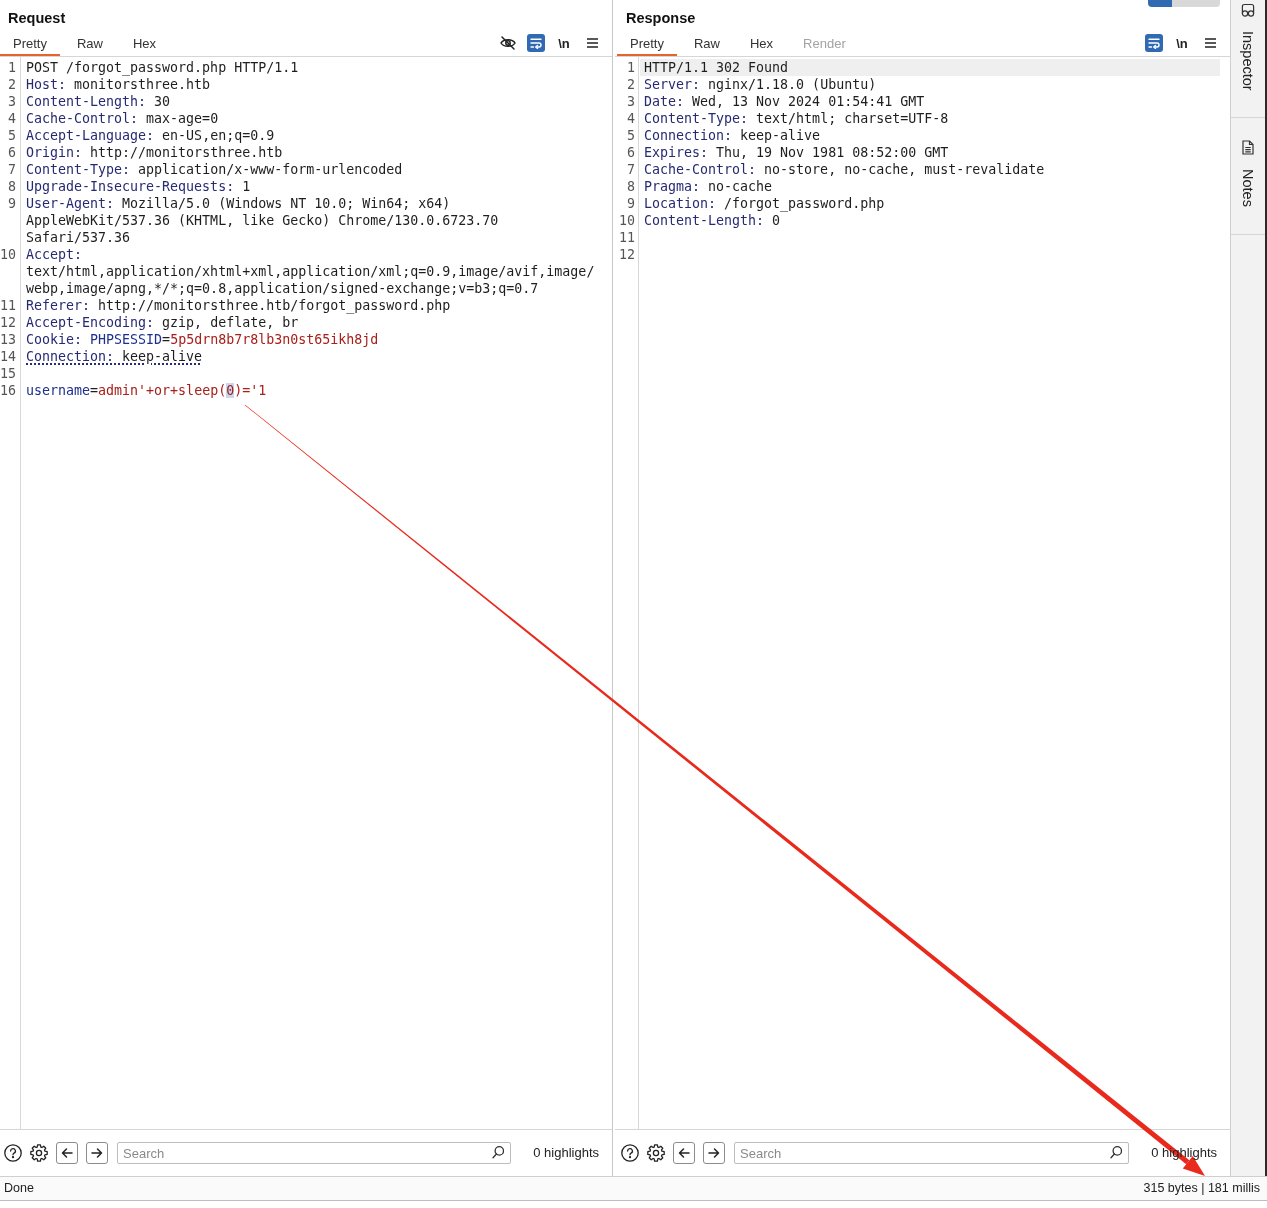 This screenshot has height=1208, width=1267. What do you see at coordinates (8, 373) in the screenshot?
I see `line-number: 15` at bounding box center [8, 373].